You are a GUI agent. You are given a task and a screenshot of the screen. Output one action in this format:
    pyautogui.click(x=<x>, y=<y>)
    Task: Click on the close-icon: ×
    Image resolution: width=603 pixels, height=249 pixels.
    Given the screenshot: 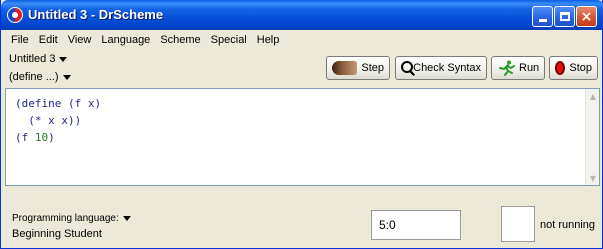 What is the action you would take?
    pyautogui.click(x=586, y=16)
    